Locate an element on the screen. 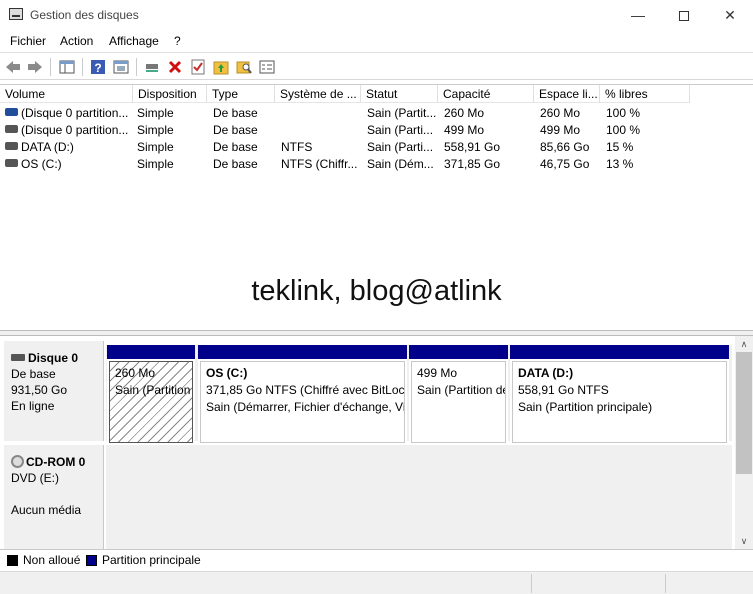 This screenshot has height=594, width=753. minimize-button: — is located at coordinates (638, 15).